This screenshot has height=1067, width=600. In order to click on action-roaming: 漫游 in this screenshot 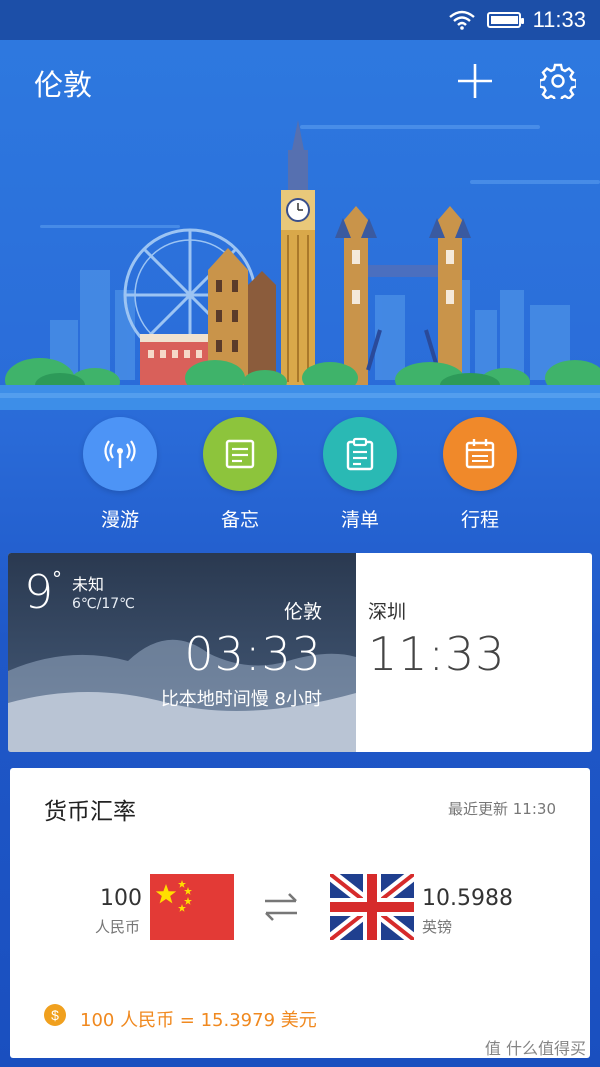, I will do `click(120, 474)`.